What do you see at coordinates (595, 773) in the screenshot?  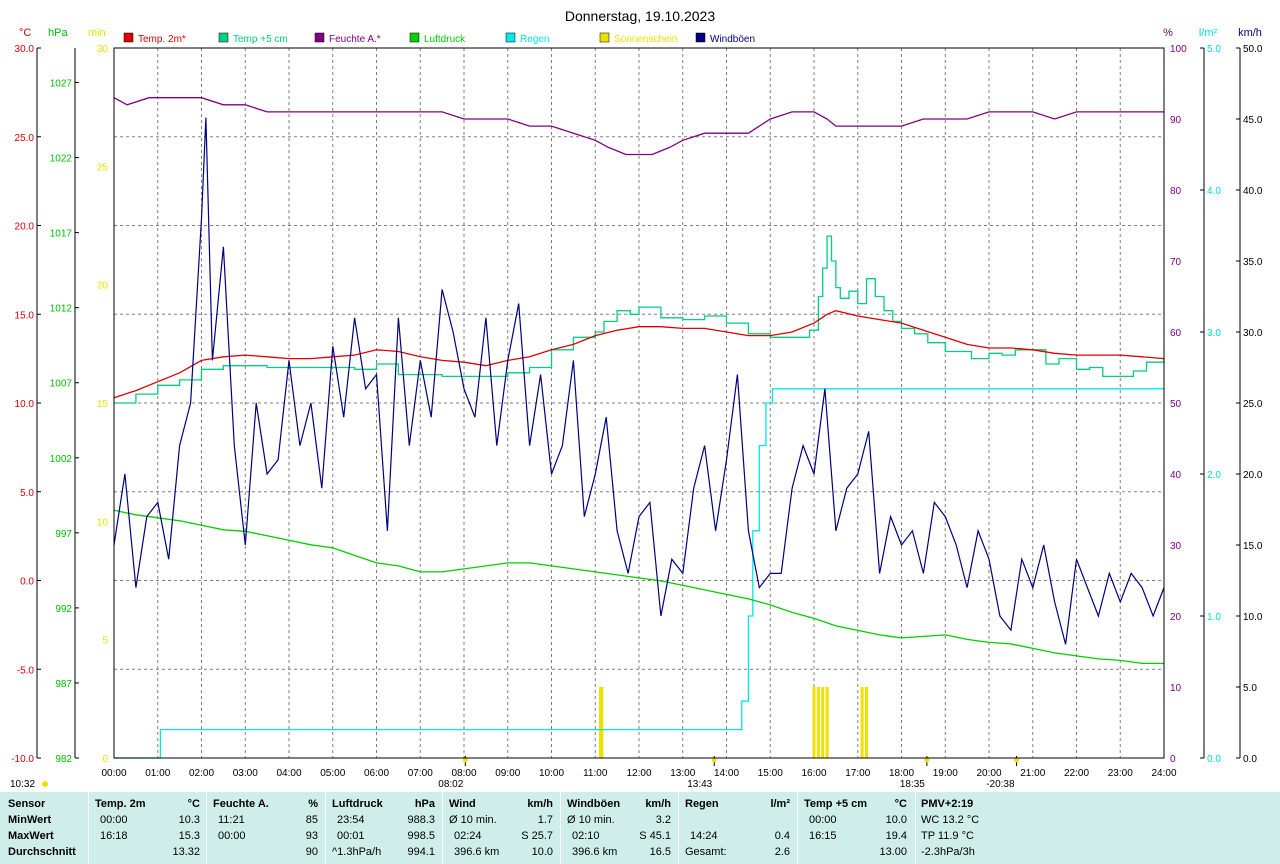 I see `x-tick-label: 11:00` at bounding box center [595, 773].